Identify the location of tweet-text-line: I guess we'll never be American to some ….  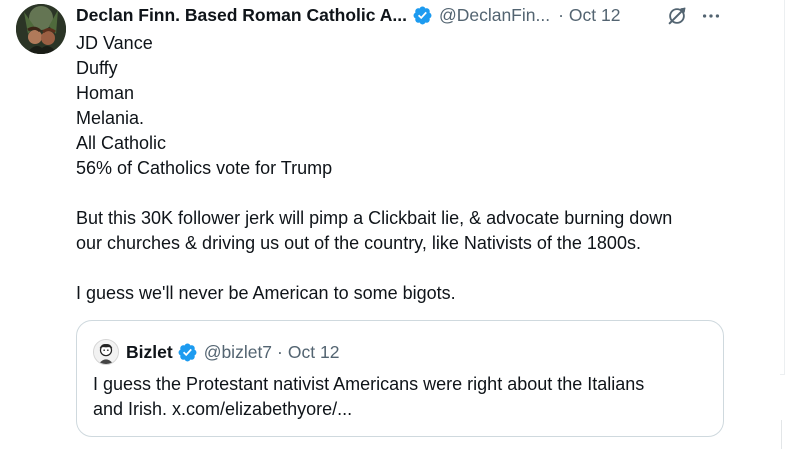
(266, 293).